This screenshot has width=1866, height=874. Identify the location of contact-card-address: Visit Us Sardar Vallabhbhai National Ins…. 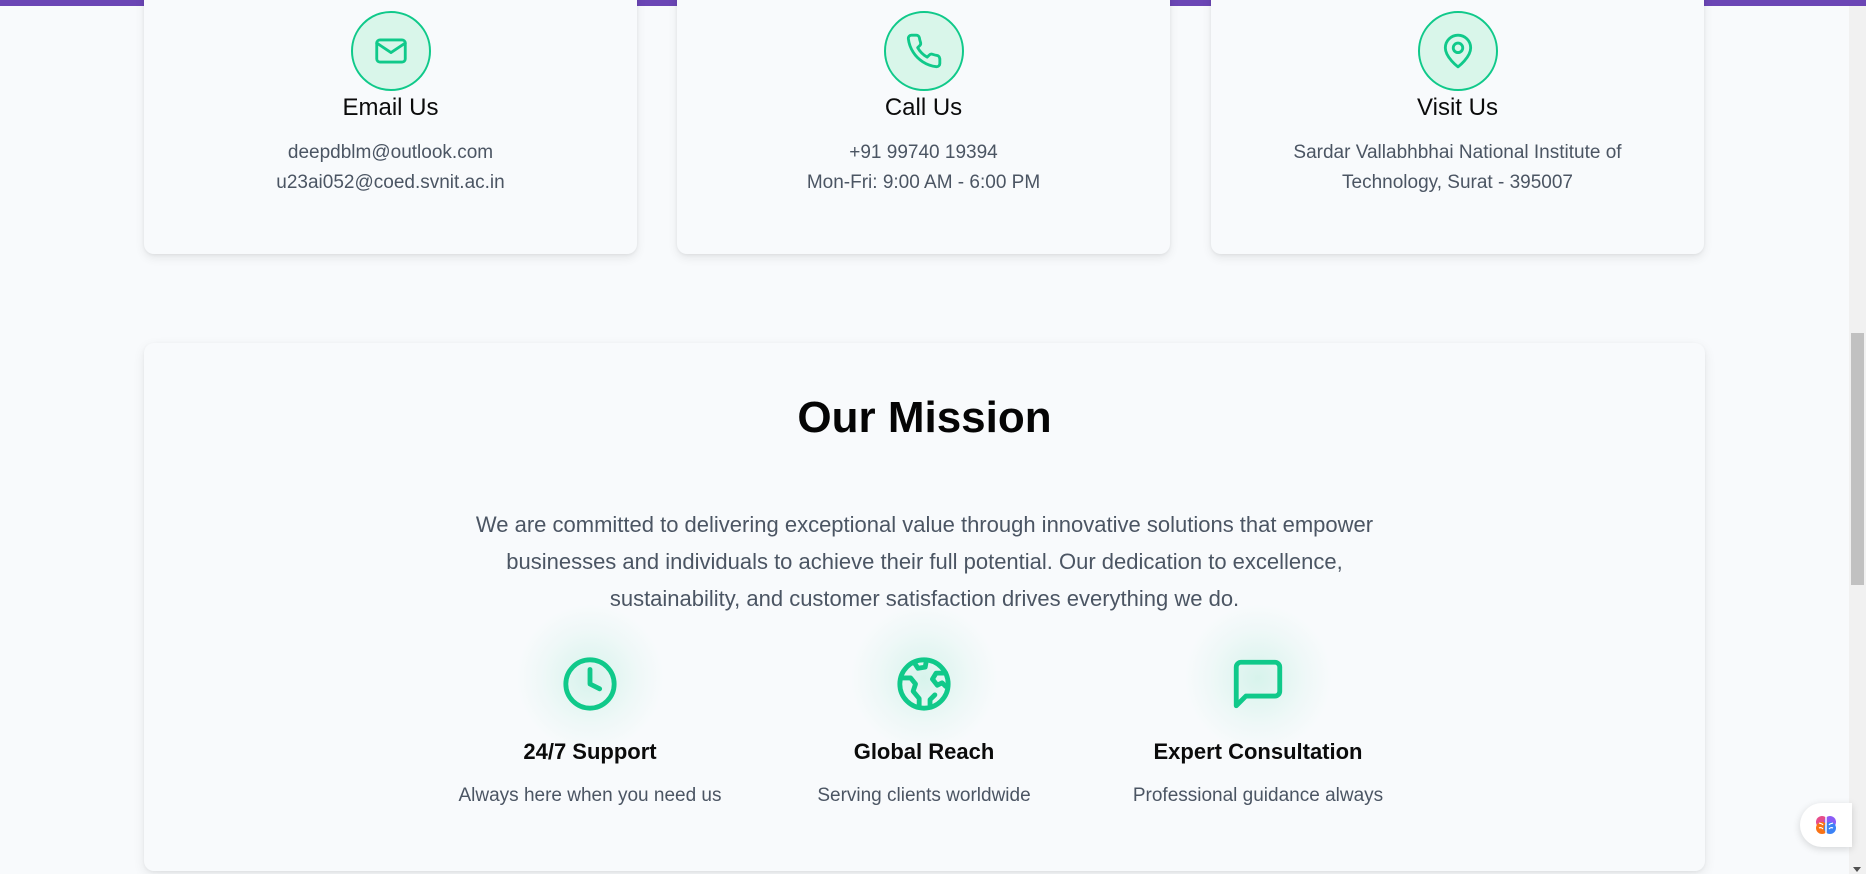
(1457, 127).